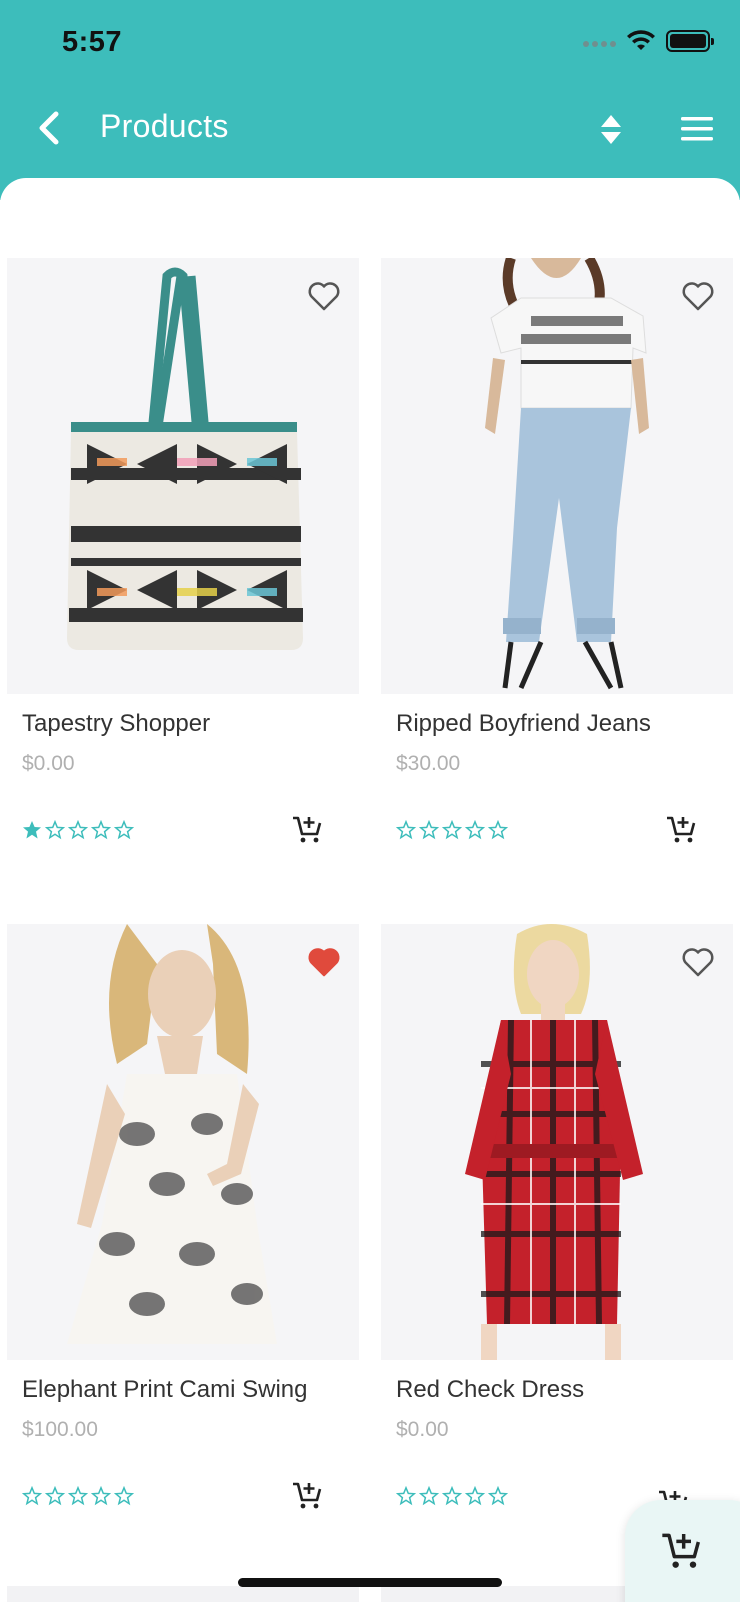 The height and width of the screenshot is (1602, 740). I want to click on product-name: Tapestry Shopper, so click(116, 724).